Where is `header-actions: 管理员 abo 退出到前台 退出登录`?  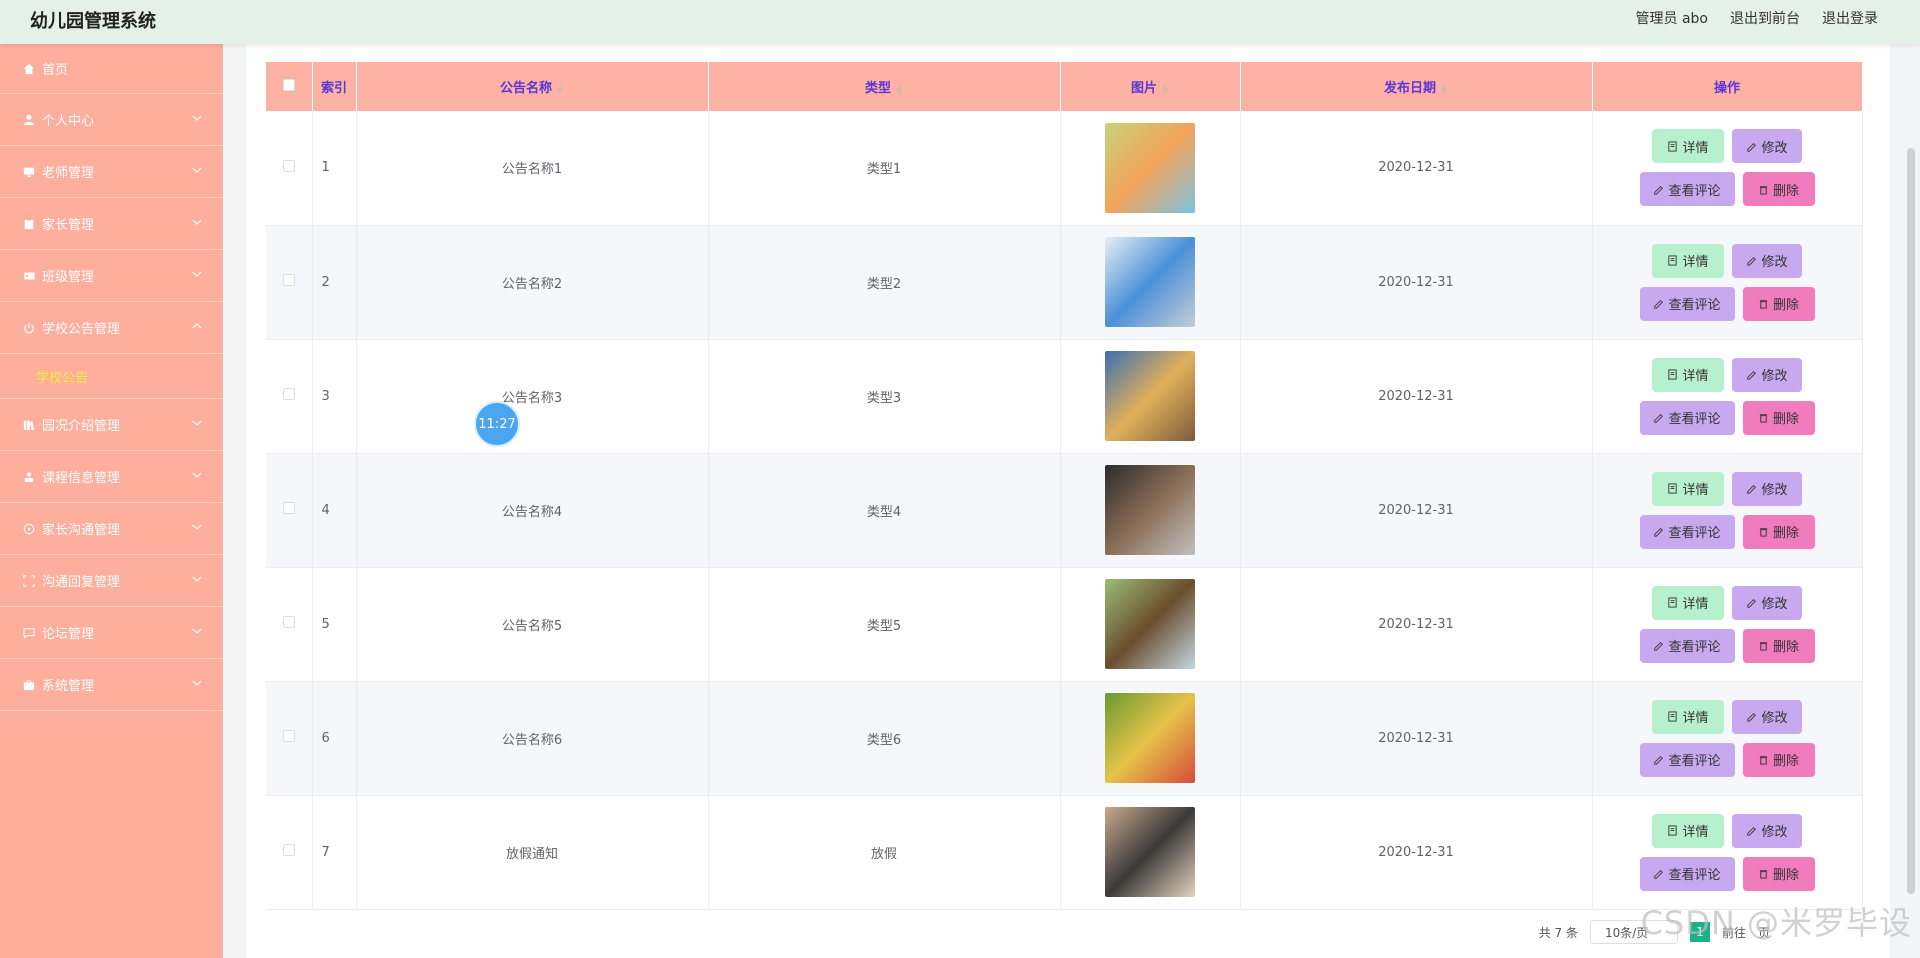
header-actions: 管理员 abo 退出到前台 退出登录 is located at coordinates (1757, 18).